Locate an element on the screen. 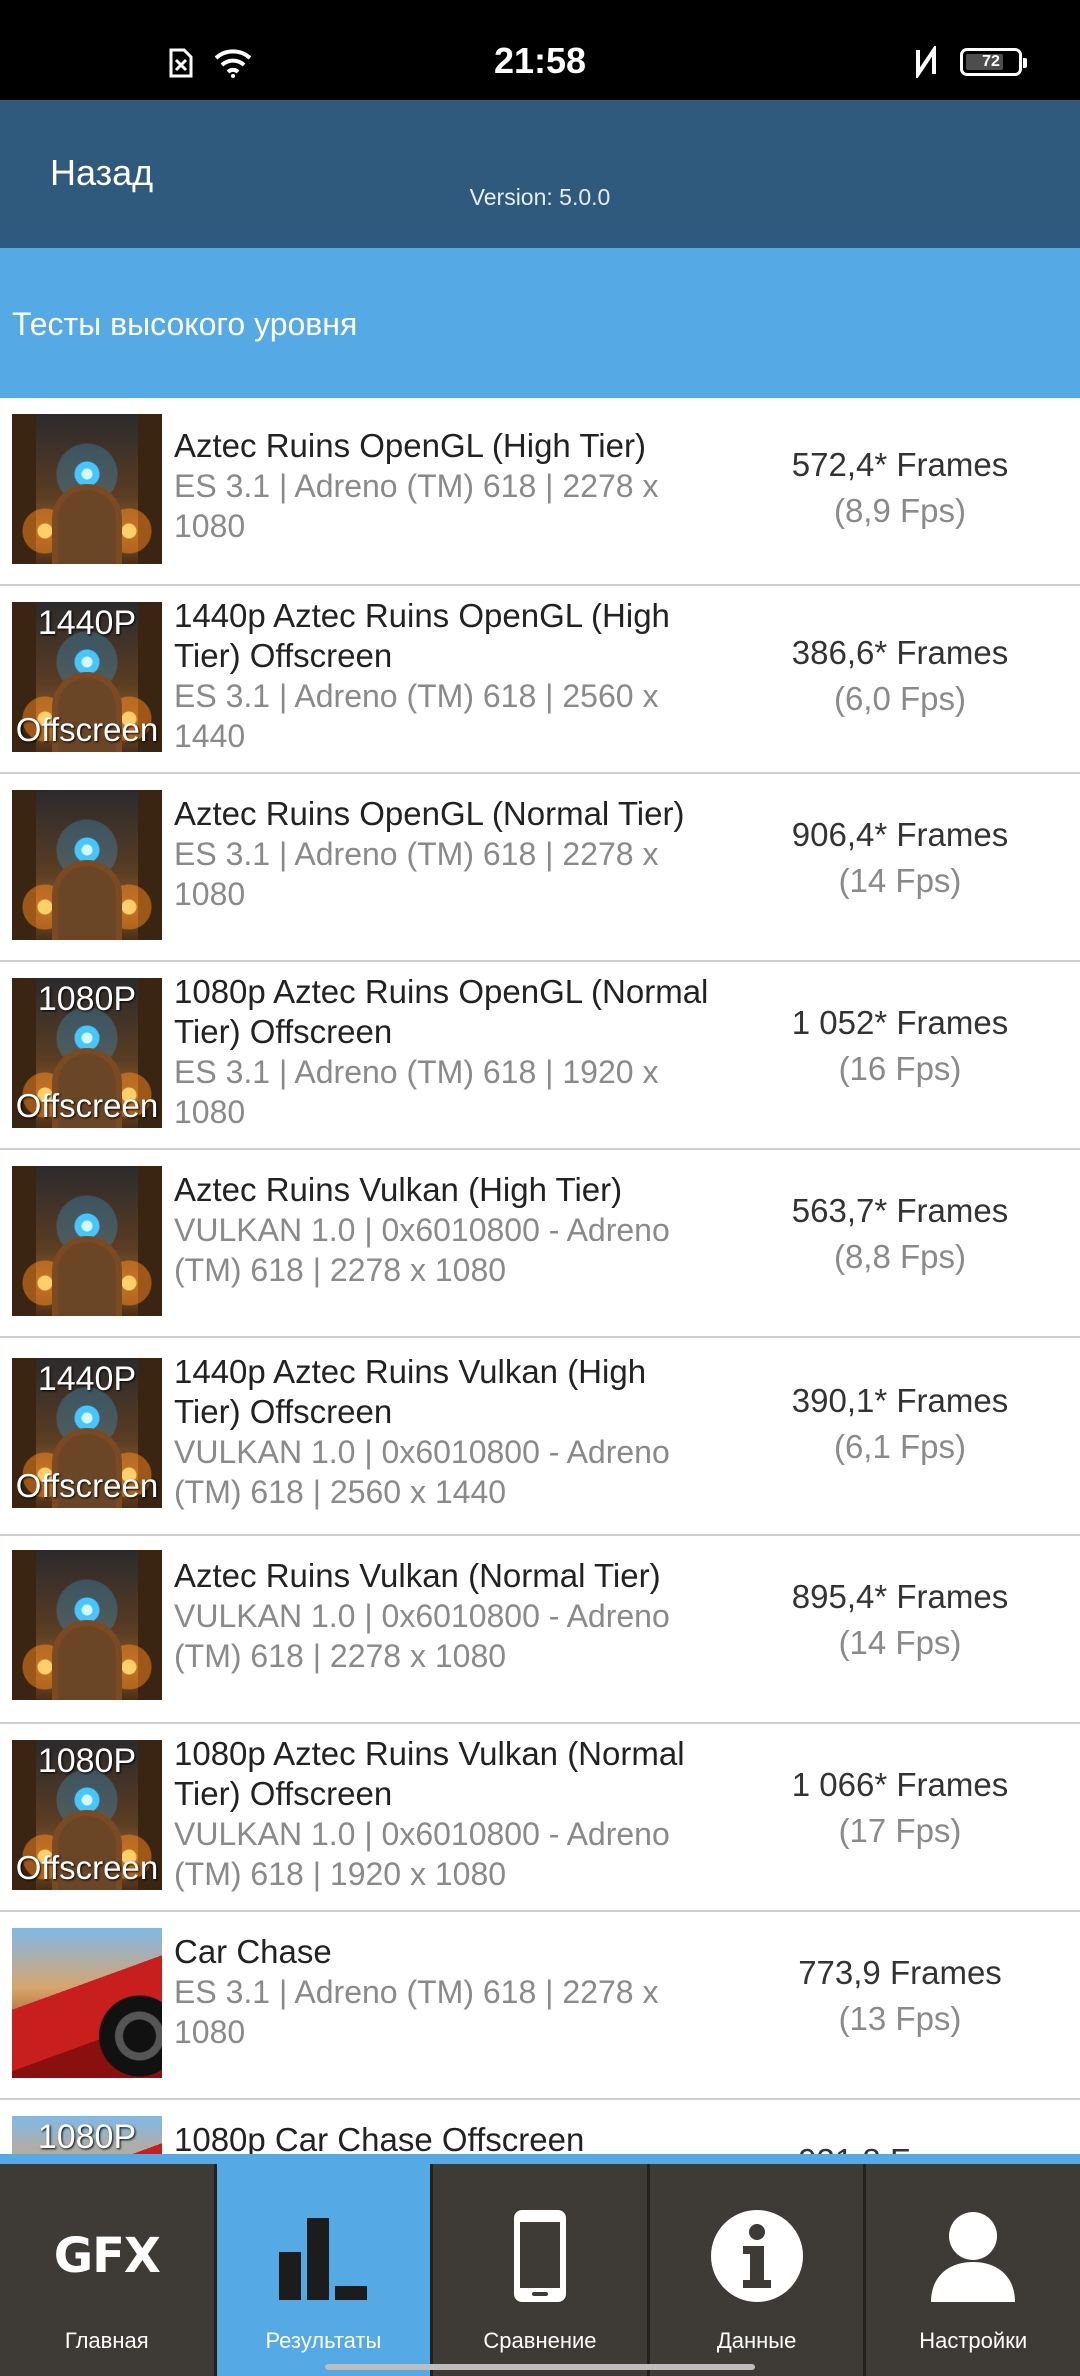 This screenshot has width=1080, height=2376. test-fps: (6,1 Fps) is located at coordinates (900, 1446).